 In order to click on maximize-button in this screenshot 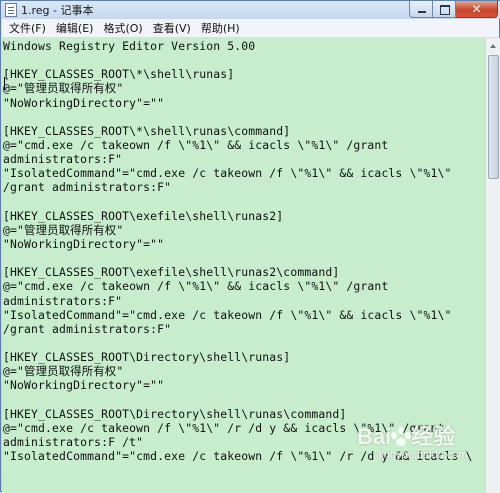, I will do `click(444, 9)`.